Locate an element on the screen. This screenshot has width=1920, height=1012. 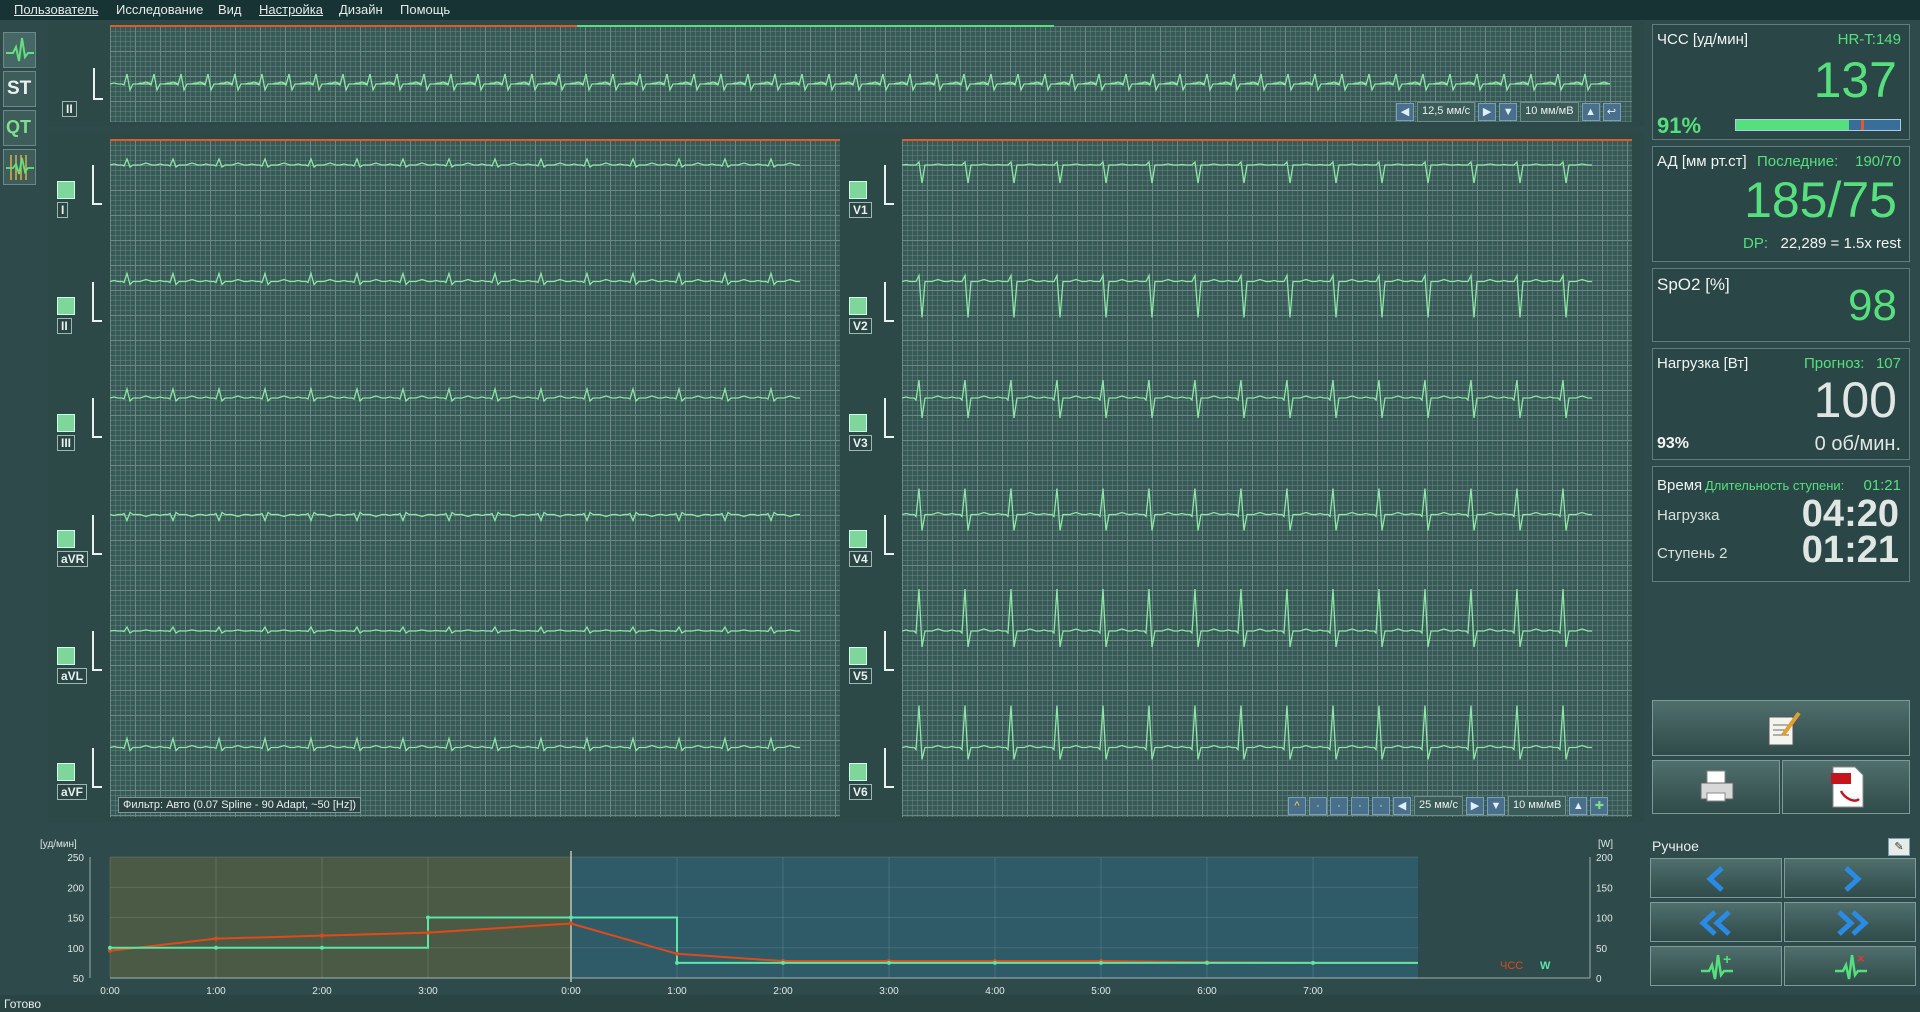
dp-value: 22,289 = 1.5x rest is located at coordinates (1841, 243).